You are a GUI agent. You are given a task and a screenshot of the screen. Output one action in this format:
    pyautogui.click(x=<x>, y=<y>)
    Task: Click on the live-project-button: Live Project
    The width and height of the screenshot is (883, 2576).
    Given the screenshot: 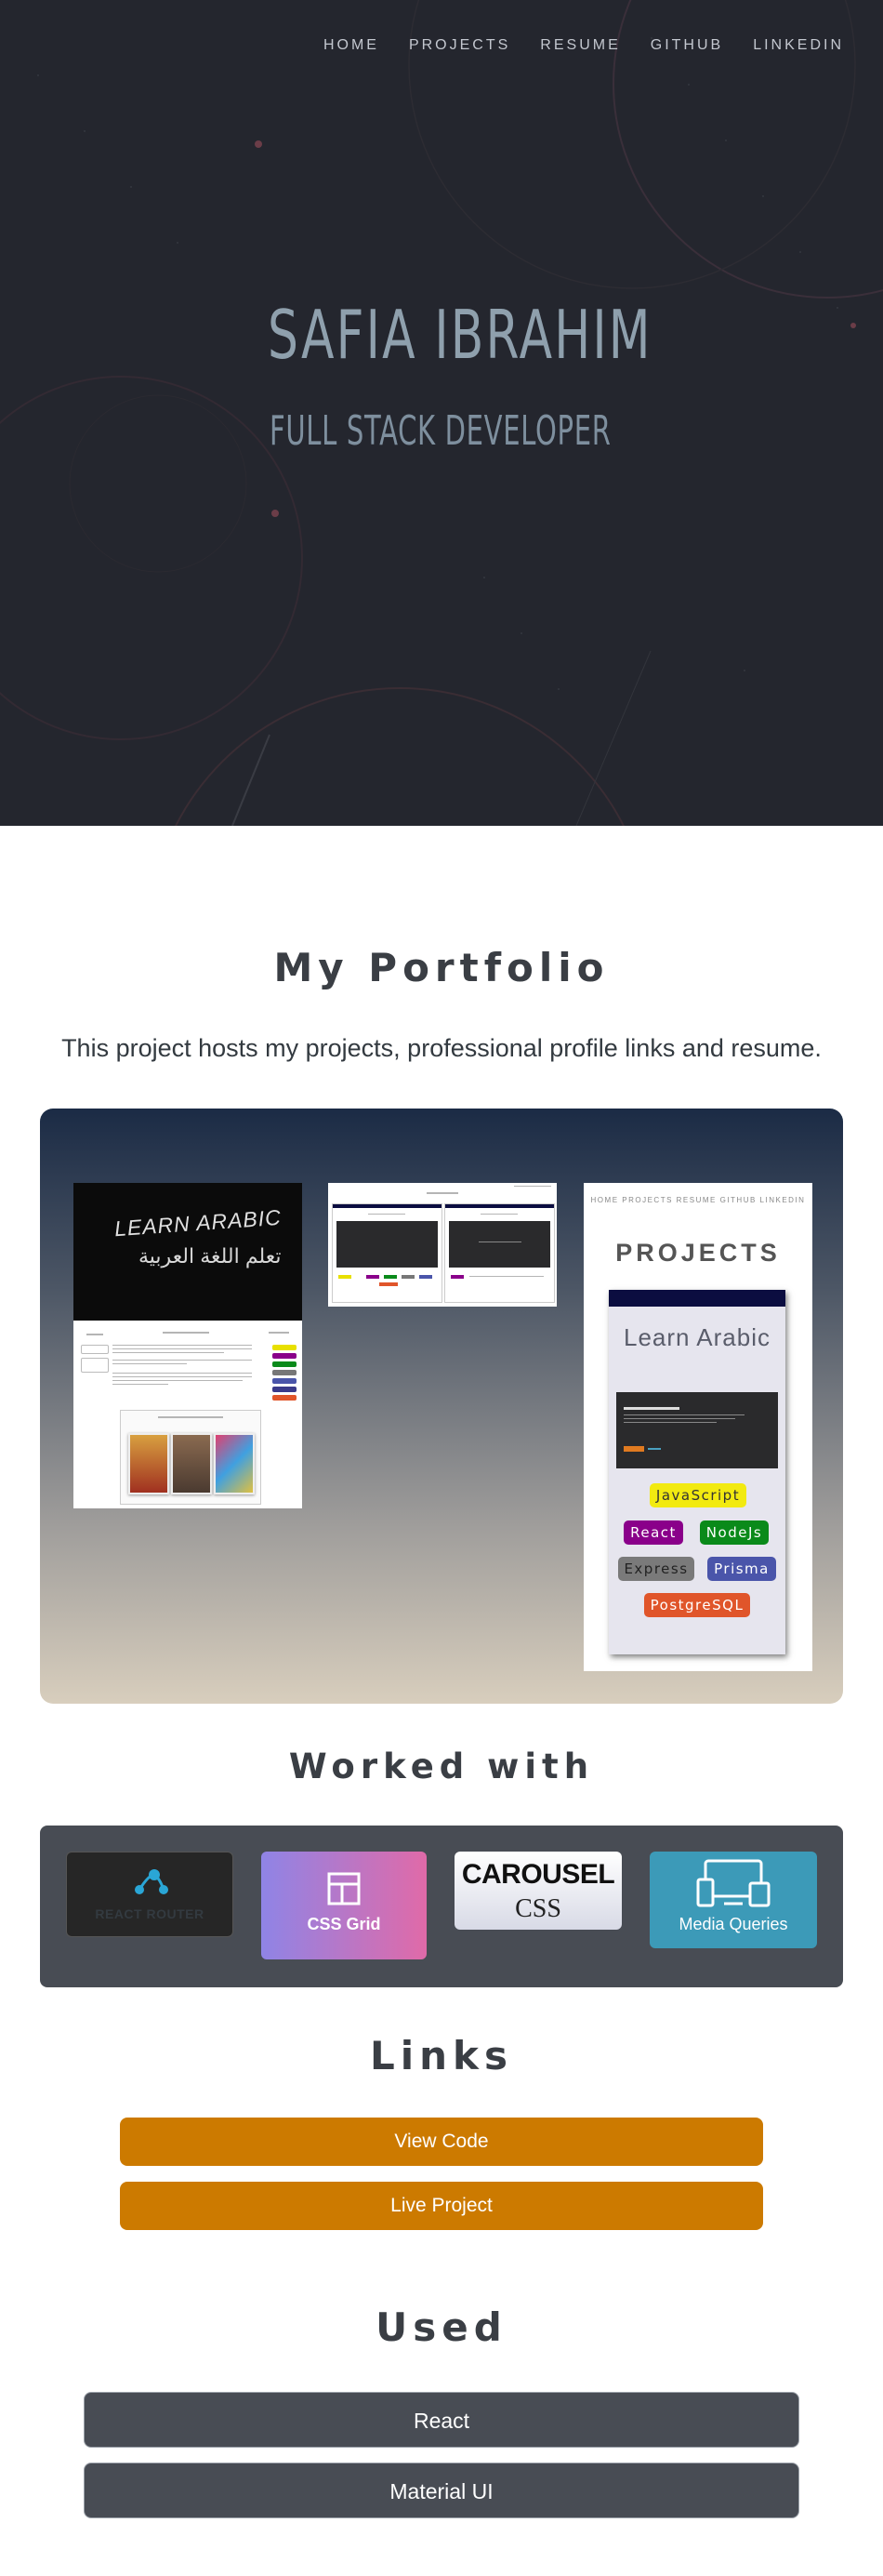 What is the action you would take?
    pyautogui.click(x=441, y=2206)
    